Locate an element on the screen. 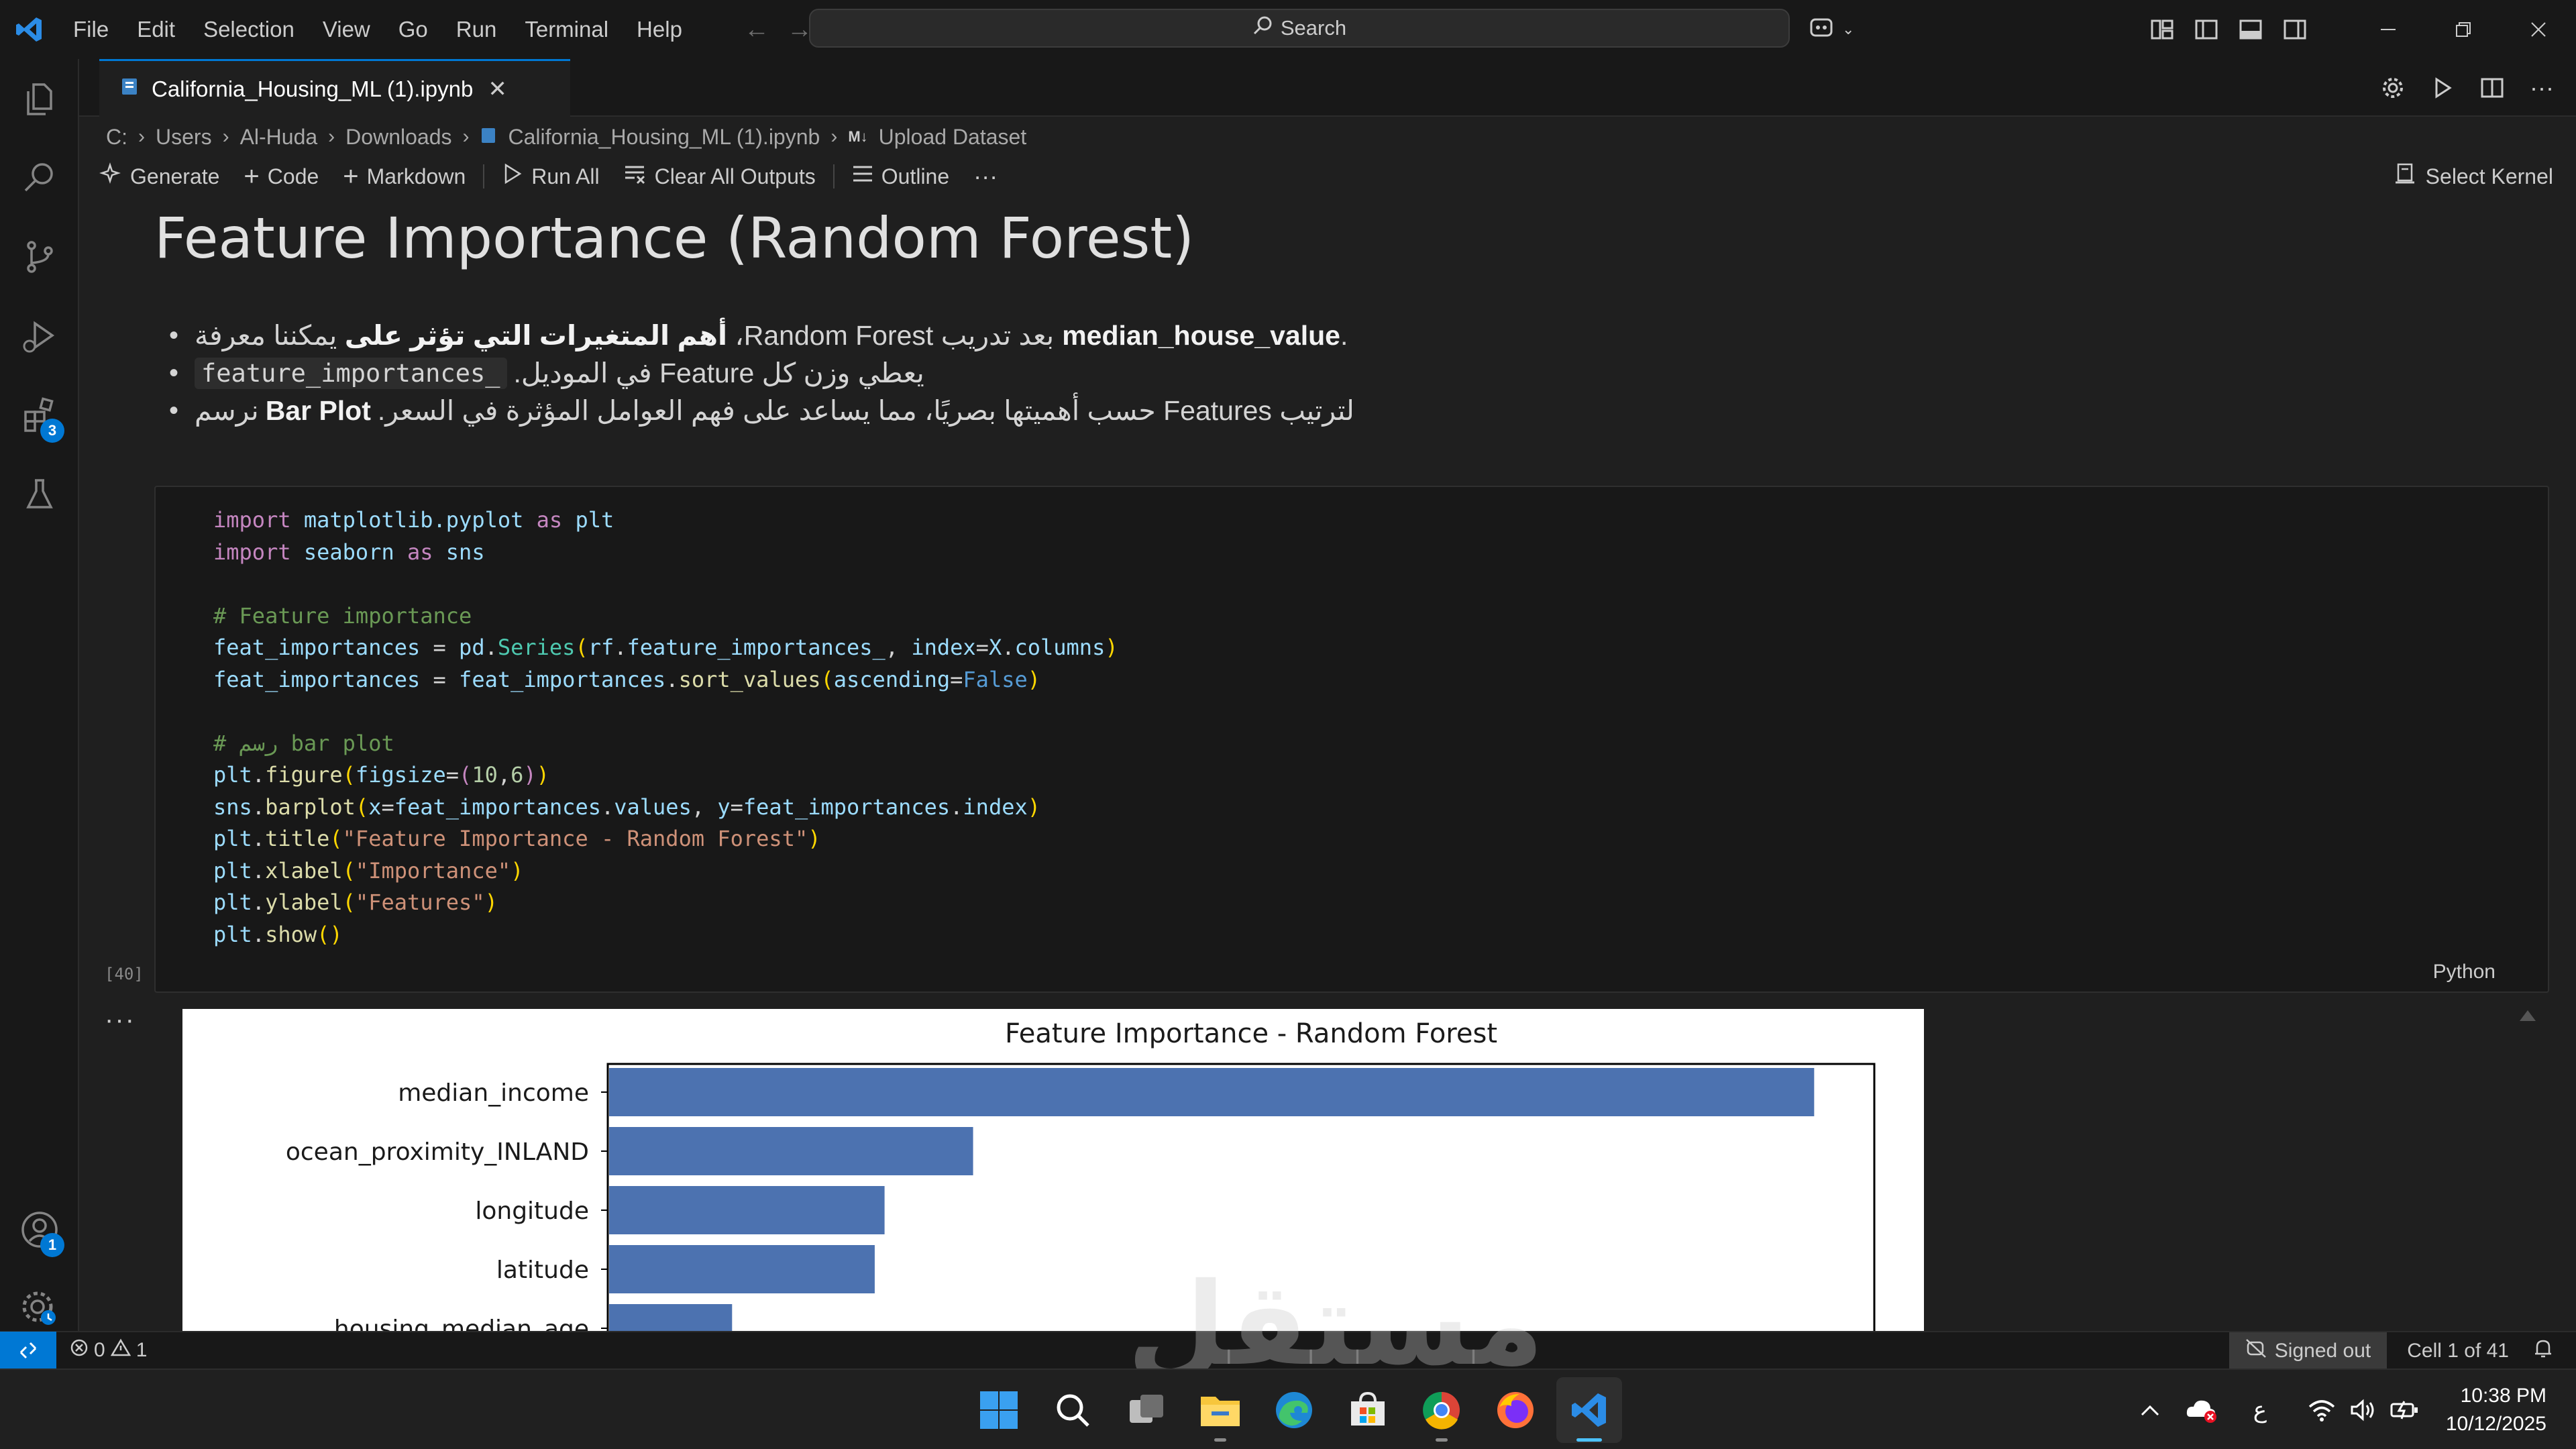 The height and width of the screenshot is (1449, 2576). toggle-primary-sidebar-icon is located at coordinates (2206, 29).